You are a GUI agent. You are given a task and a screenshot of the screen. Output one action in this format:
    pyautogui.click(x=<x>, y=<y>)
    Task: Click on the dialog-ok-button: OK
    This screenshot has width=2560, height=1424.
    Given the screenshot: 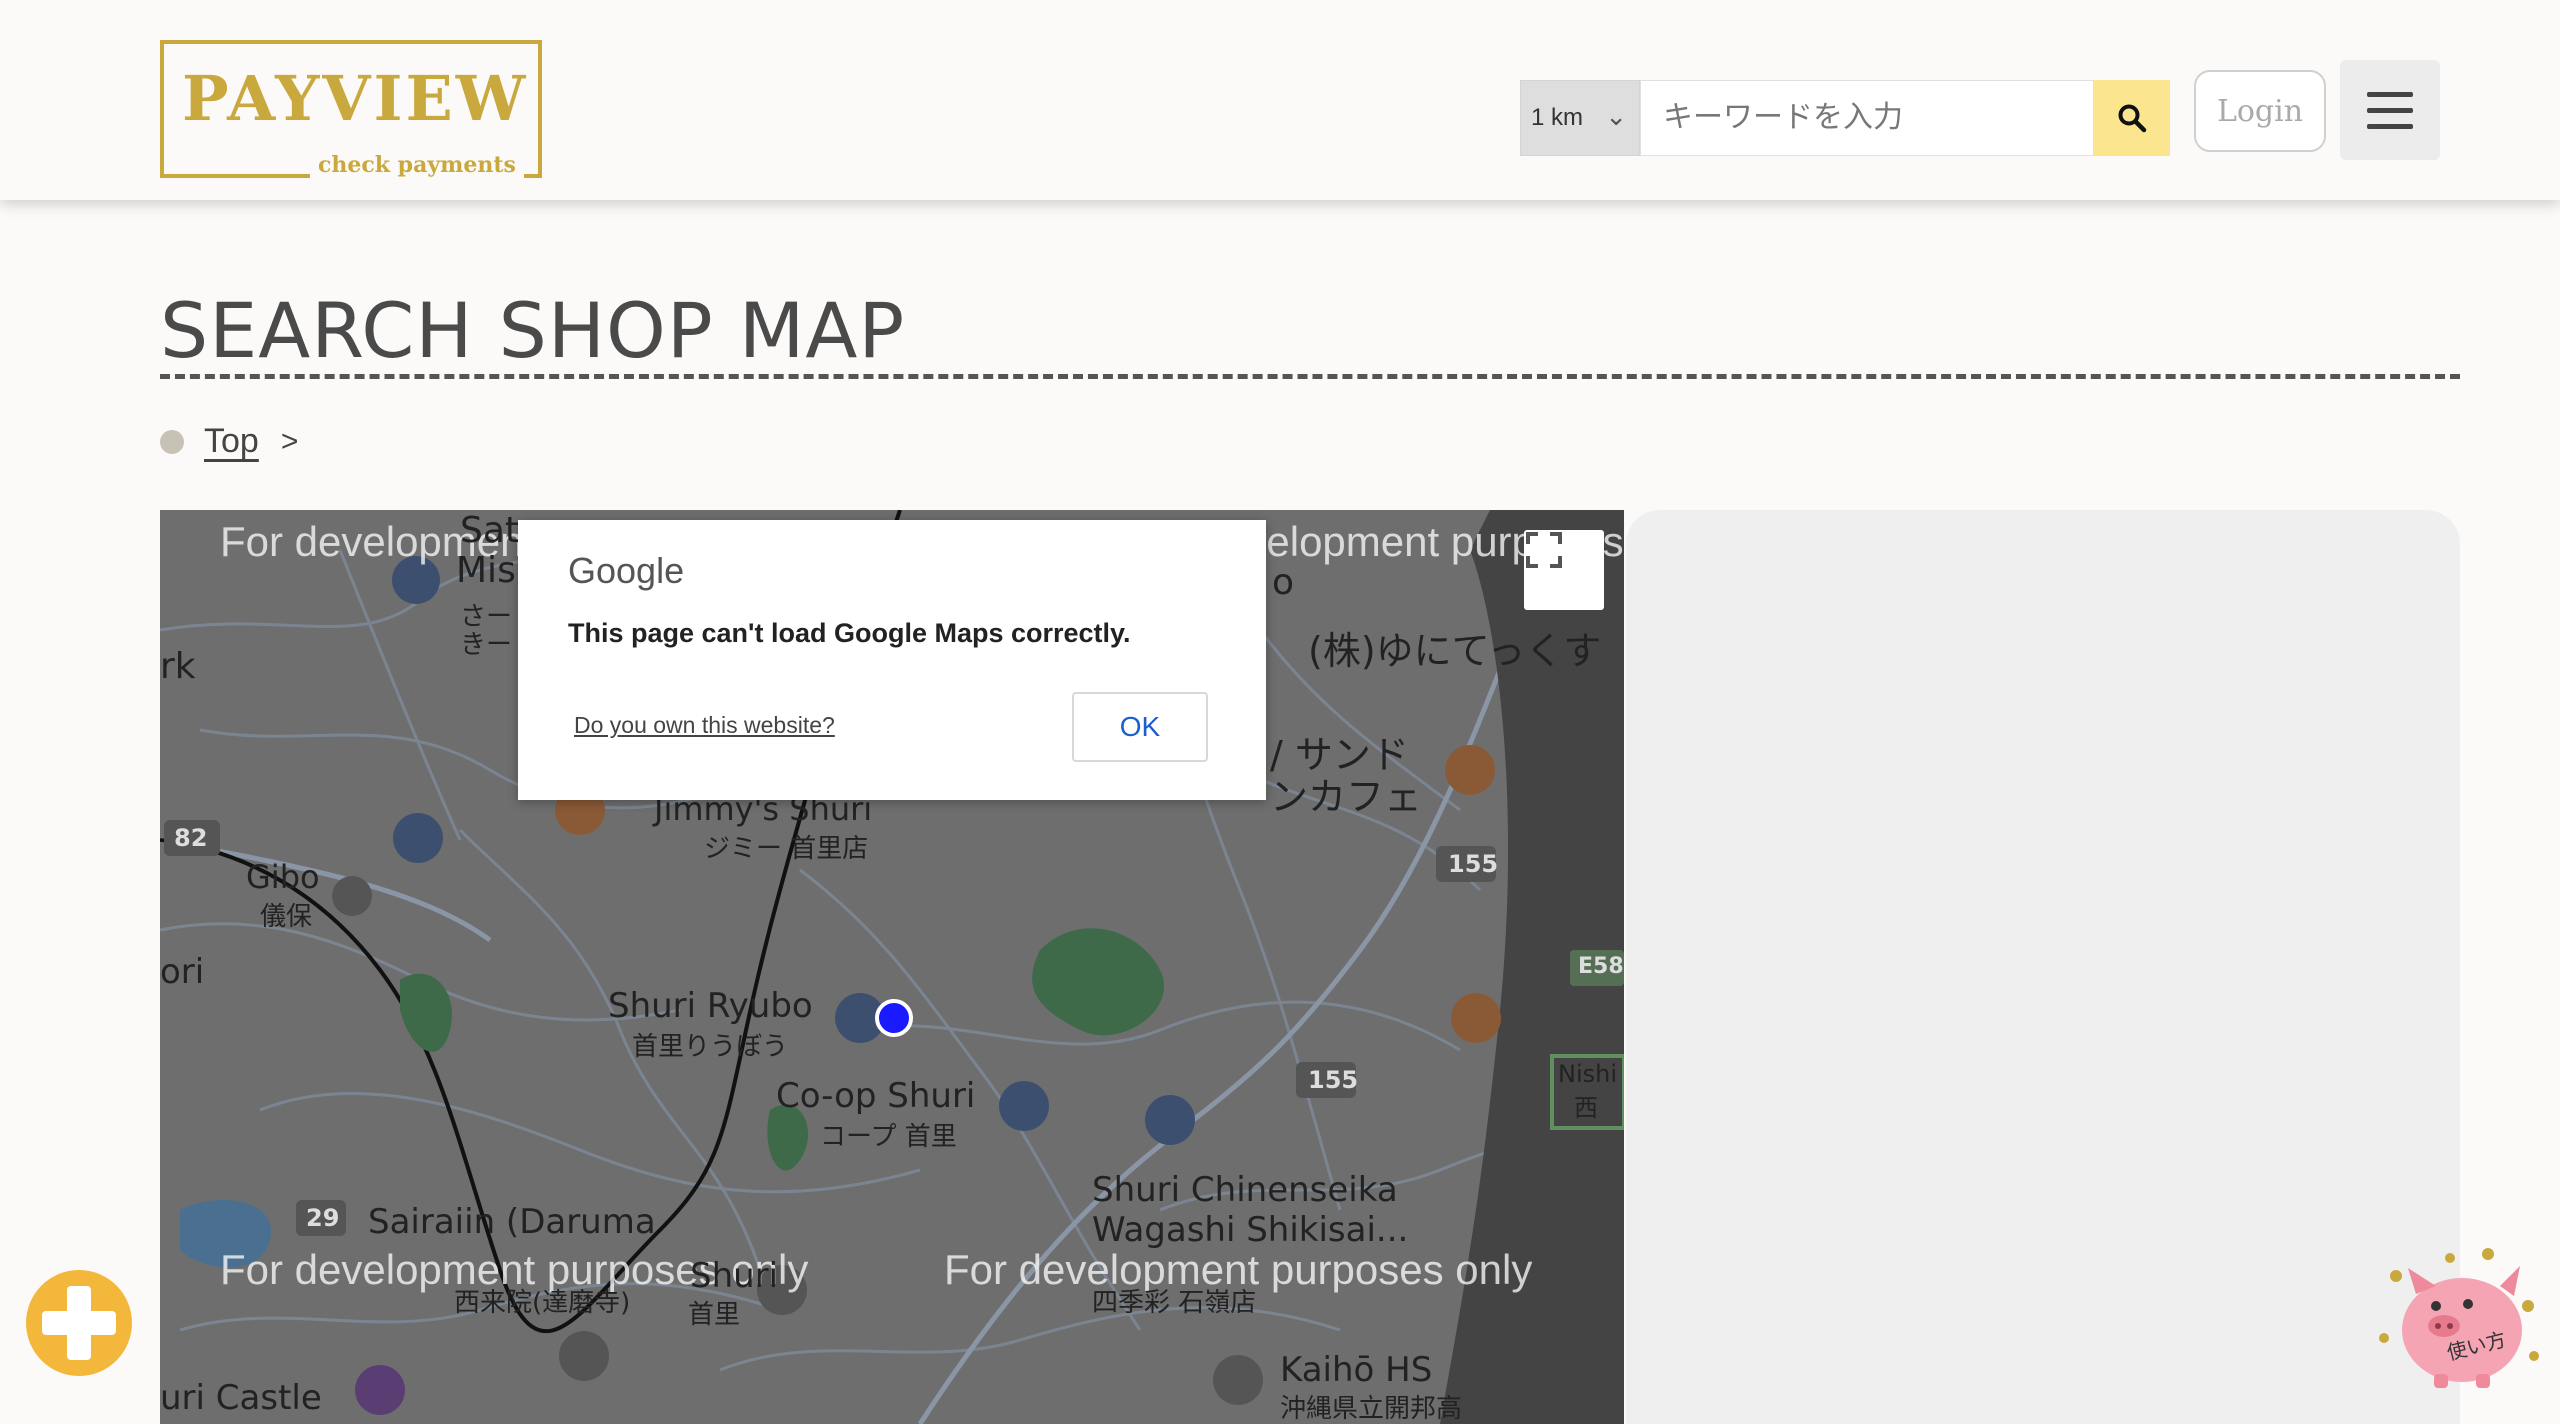 What is the action you would take?
    pyautogui.click(x=1140, y=727)
    